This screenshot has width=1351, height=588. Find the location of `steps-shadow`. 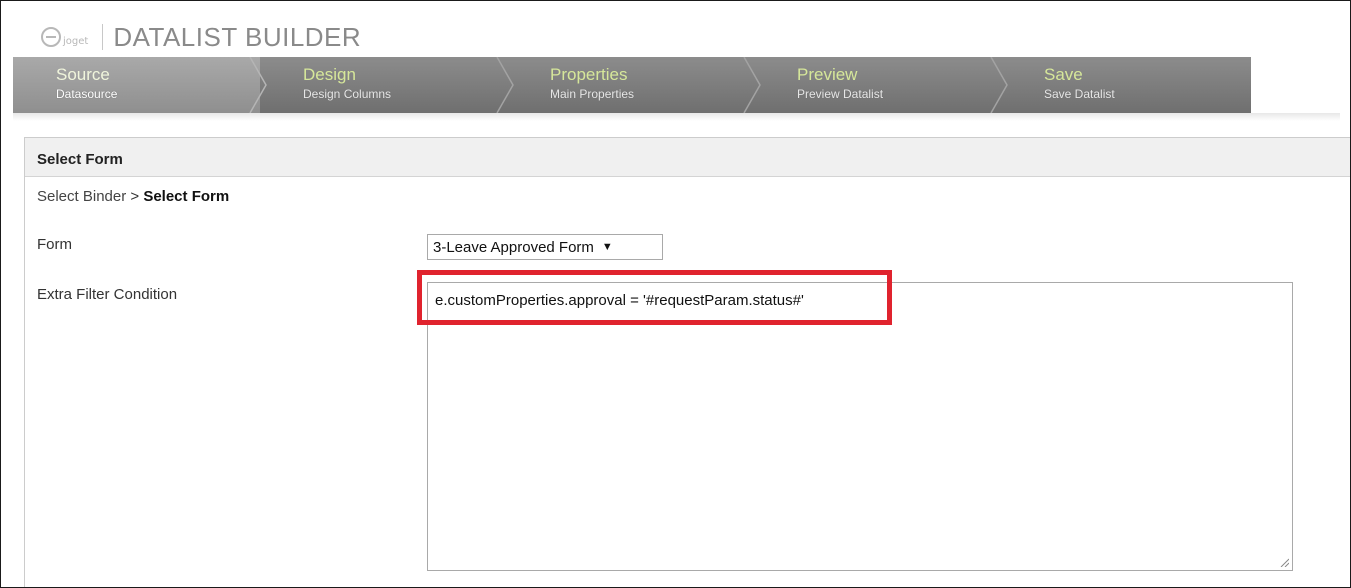

steps-shadow is located at coordinates (676, 117).